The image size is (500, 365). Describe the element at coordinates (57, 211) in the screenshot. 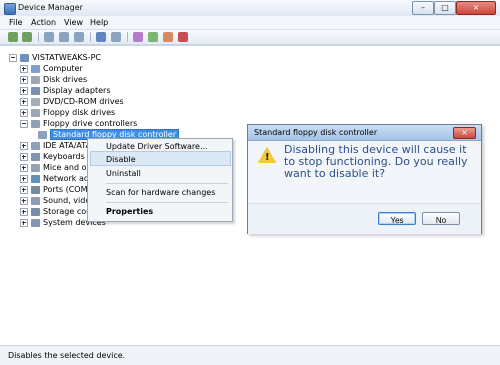

I see `tree-item-storage-controllers: Storage cont` at that location.